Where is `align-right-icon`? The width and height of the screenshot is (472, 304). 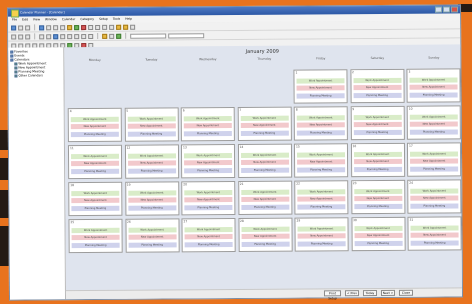
align-right-icon is located at coordinates (56, 36).